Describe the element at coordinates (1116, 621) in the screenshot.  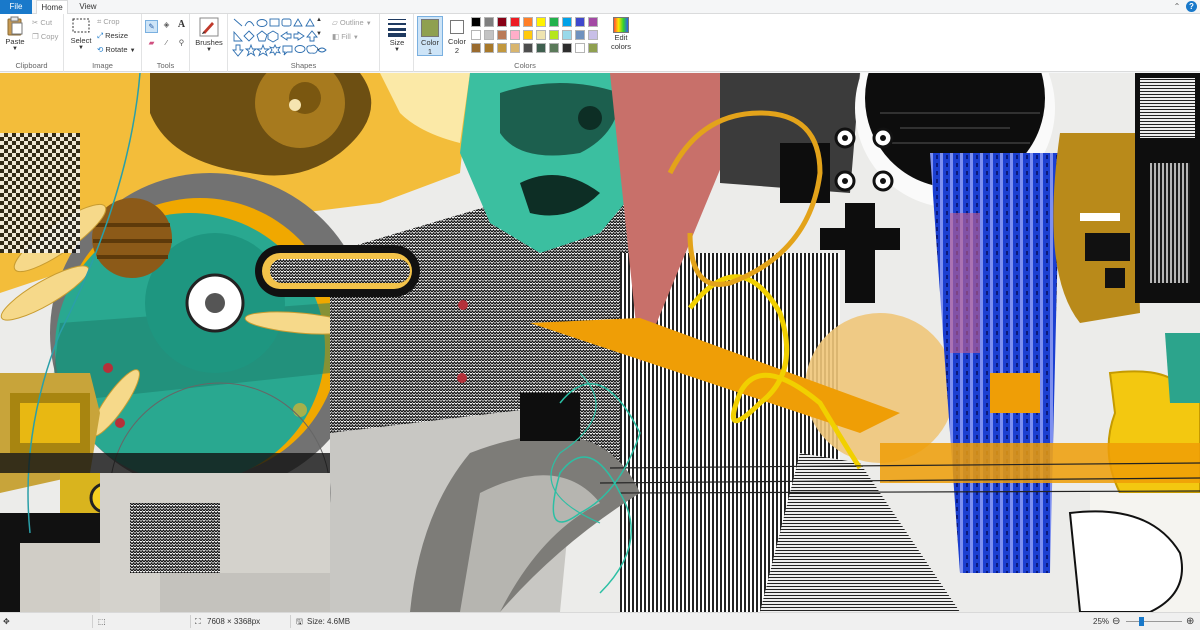
I see `zoom-out-button: ⊖` at that location.